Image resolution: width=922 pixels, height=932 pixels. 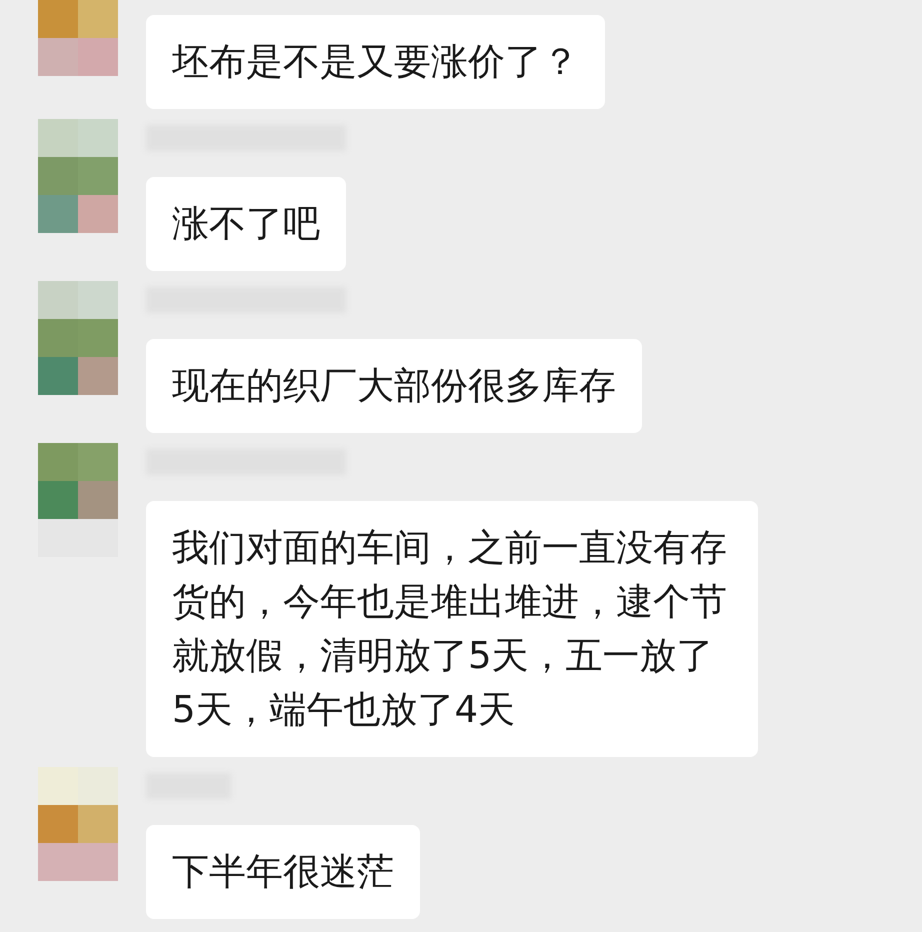 What do you see at coordinates (375, 62) in the screenshot?
I see `message-bubble: 坯布是不是又要涨价了？` at bounding box center [375, 62].